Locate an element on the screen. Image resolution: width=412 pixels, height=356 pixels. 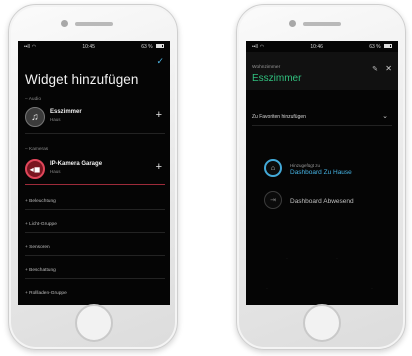
confirm-check-icon: ✓ is located at coordinates (160, 61).